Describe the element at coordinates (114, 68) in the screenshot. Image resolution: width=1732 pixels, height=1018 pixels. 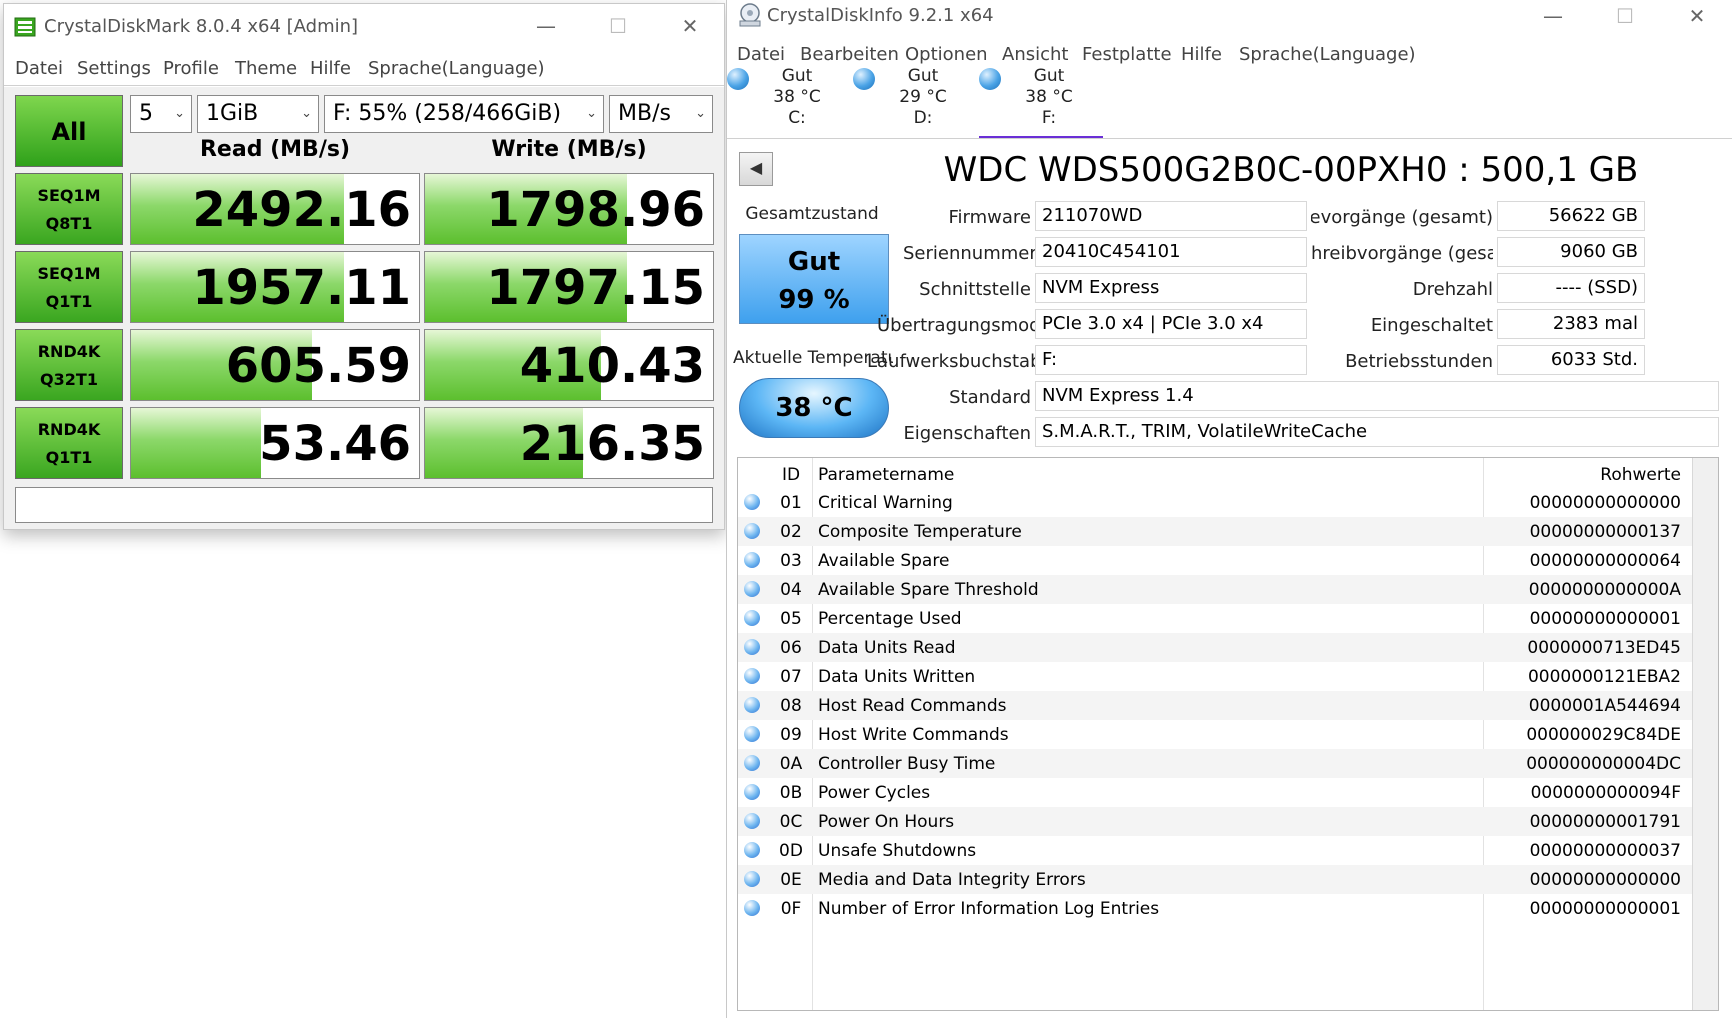
I see `cdm-menu-settings: Settings` at that location.